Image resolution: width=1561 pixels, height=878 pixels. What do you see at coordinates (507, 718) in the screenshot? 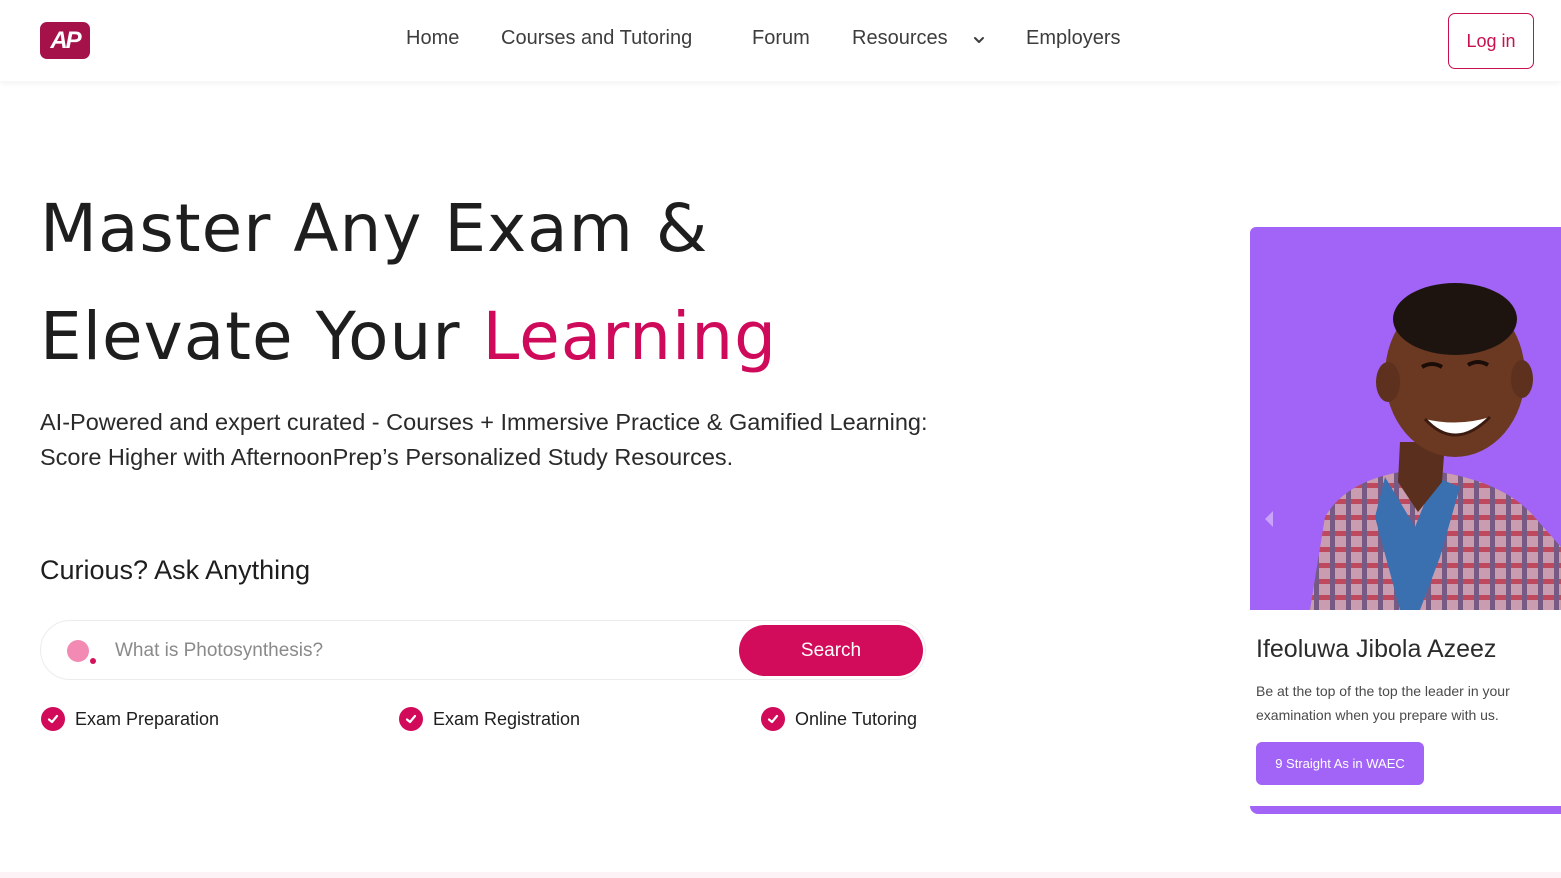
I see `feature-label: Exam Registration` at bounding box center [507, 718].